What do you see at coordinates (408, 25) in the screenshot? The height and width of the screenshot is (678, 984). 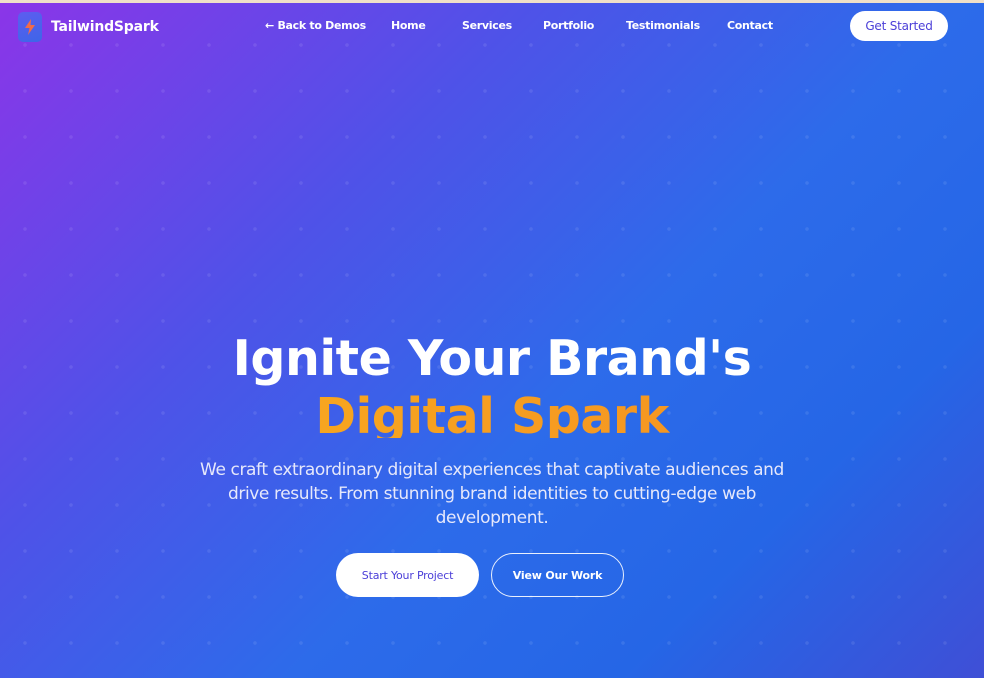 I see `nav-home: Home` at bounding box center [408, 25].